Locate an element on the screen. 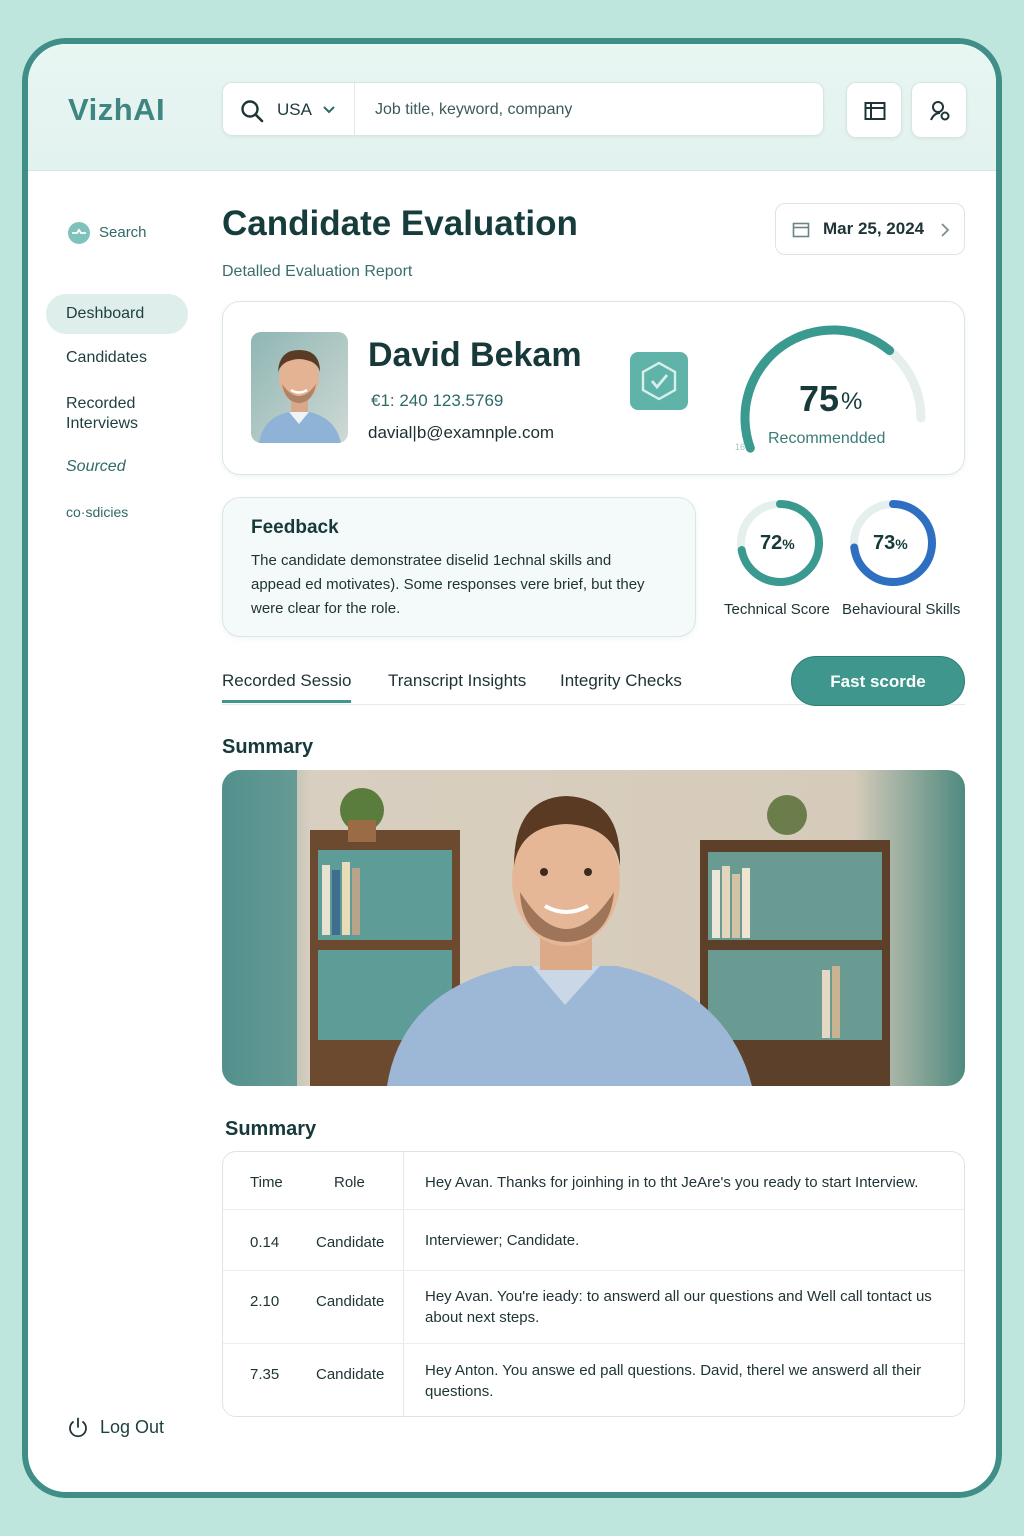 This screenshot has height=1536, width=1024. feedback-title: Feedback is located at coordinates (295, 527).